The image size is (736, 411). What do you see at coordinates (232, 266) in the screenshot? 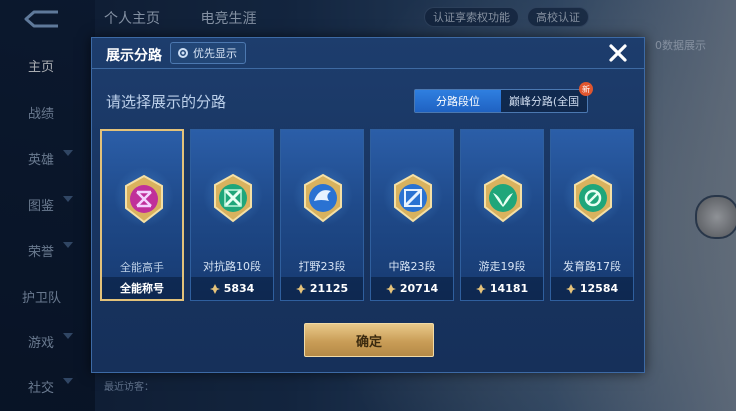
I see `card-label: 对抗路10段` at bounding box center [232, 266].